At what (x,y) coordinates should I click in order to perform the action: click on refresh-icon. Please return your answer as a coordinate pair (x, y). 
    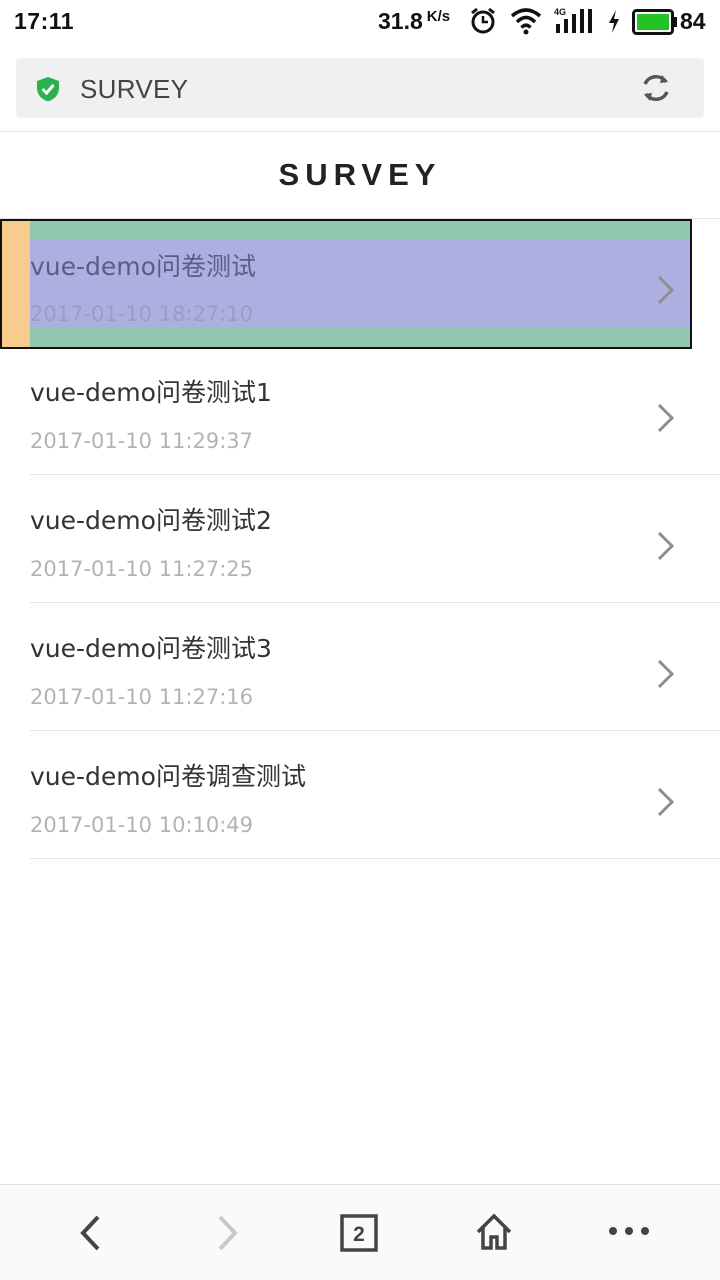
    Looking at the image, I should click on (656, 90).